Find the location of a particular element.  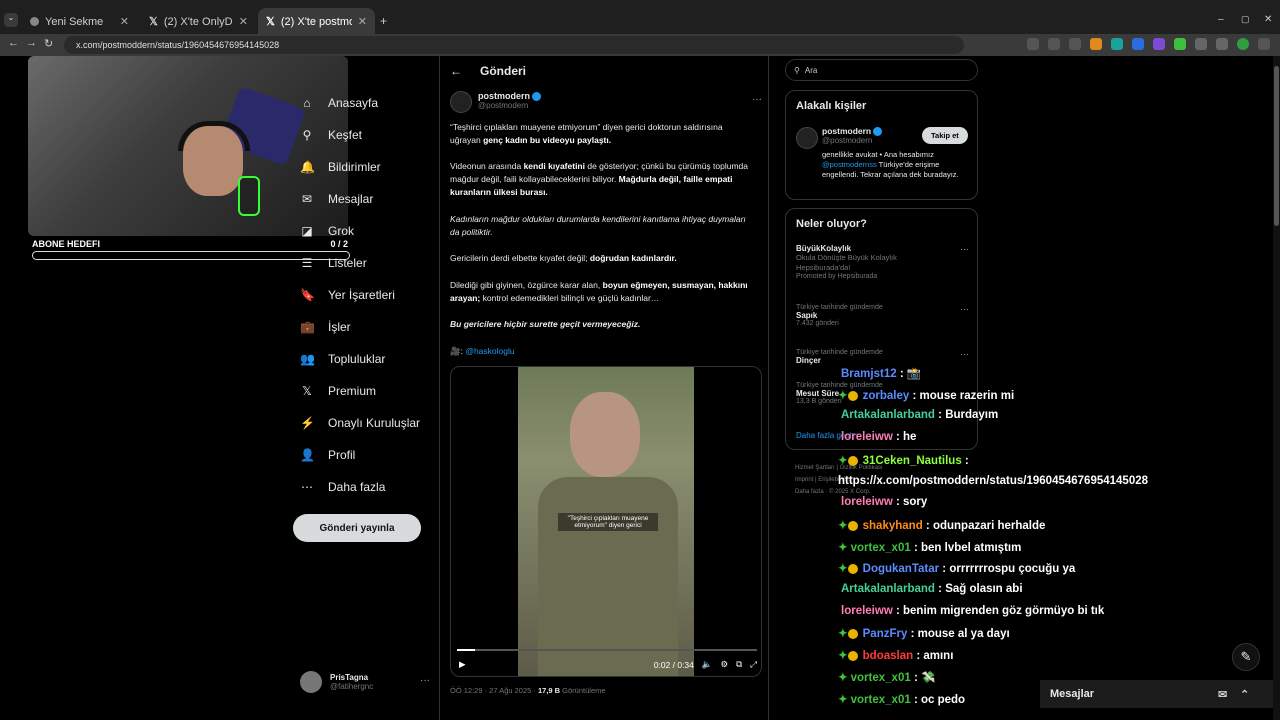

sidebar-item-mesajlar: ✉ Mesajlar is located at coordinates (336, 199).